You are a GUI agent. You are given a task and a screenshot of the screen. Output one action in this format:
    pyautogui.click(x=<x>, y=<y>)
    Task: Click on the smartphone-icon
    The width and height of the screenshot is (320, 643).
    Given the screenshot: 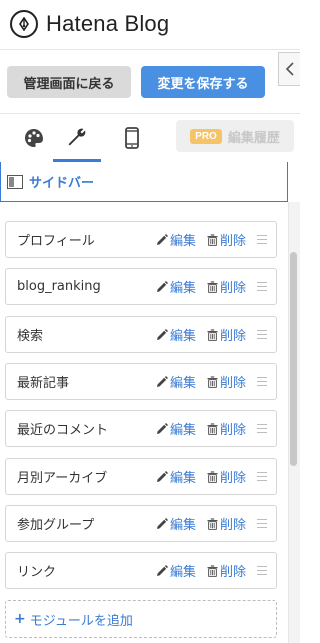 What is the action you would take?
    pyautogui.click(x=132, y=138)
    